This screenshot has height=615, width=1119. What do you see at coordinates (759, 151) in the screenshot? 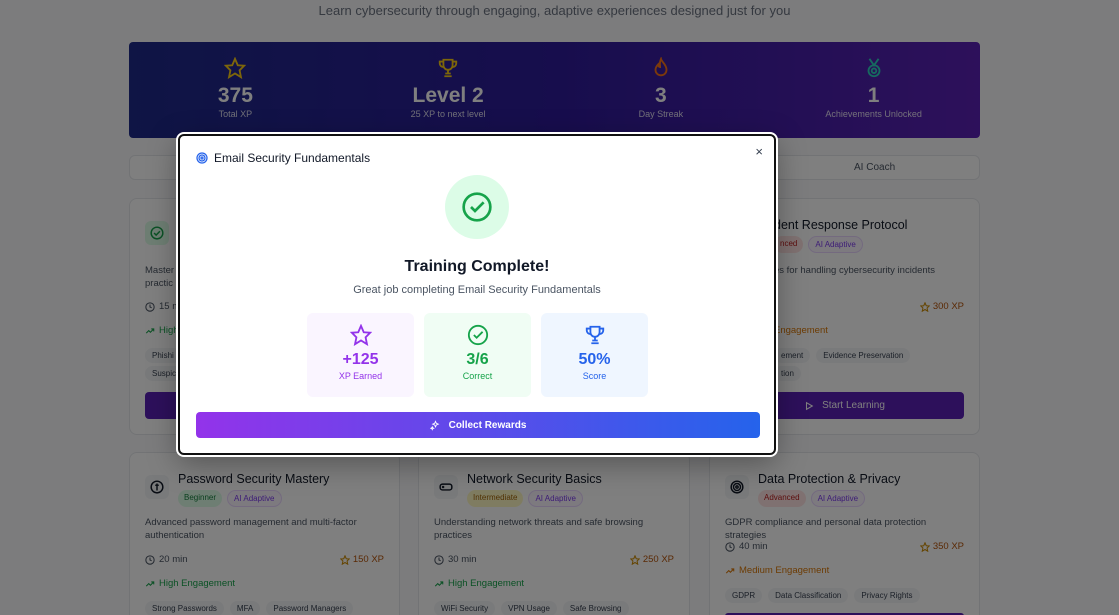
I see `close-icon: ×` at bounding box center [759, 151].